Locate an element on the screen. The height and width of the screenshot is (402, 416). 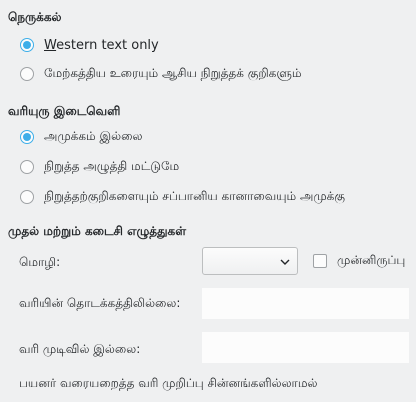
radio-label: நிறுத்த அழுத்தி மட்டுமே is located at coordinates (112, 166).